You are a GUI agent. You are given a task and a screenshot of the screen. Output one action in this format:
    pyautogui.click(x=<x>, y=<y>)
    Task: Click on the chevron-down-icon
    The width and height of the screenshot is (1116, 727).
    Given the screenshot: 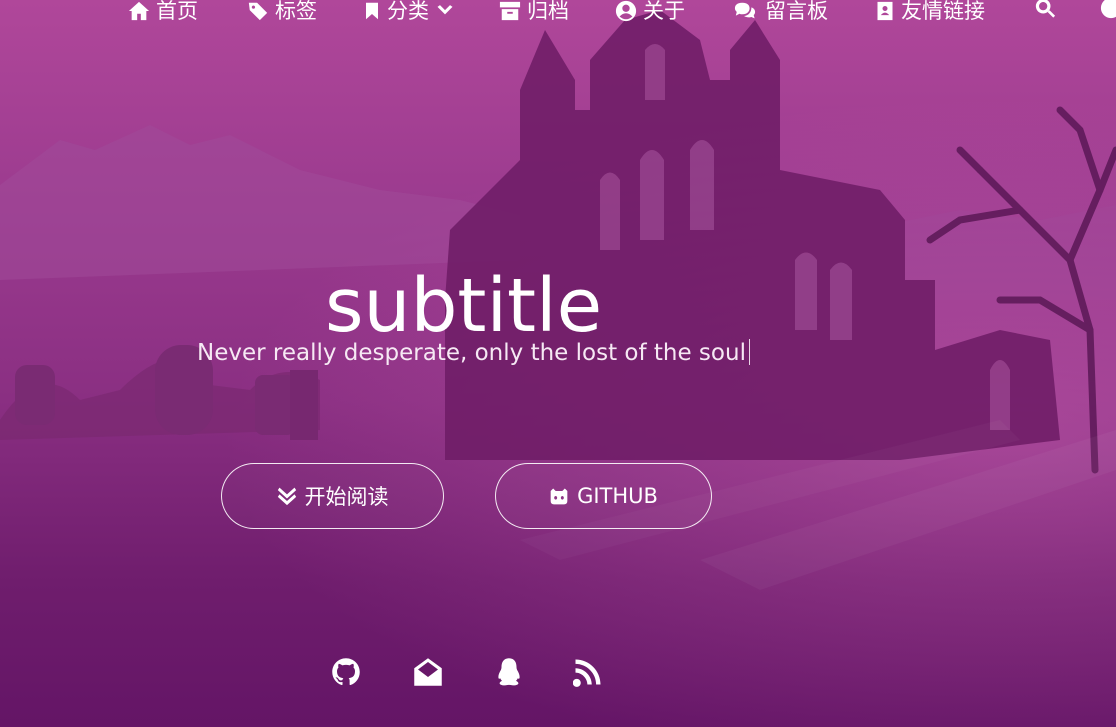 What is the action you would take?
    pyautogui.click(x=445, y=10)
    